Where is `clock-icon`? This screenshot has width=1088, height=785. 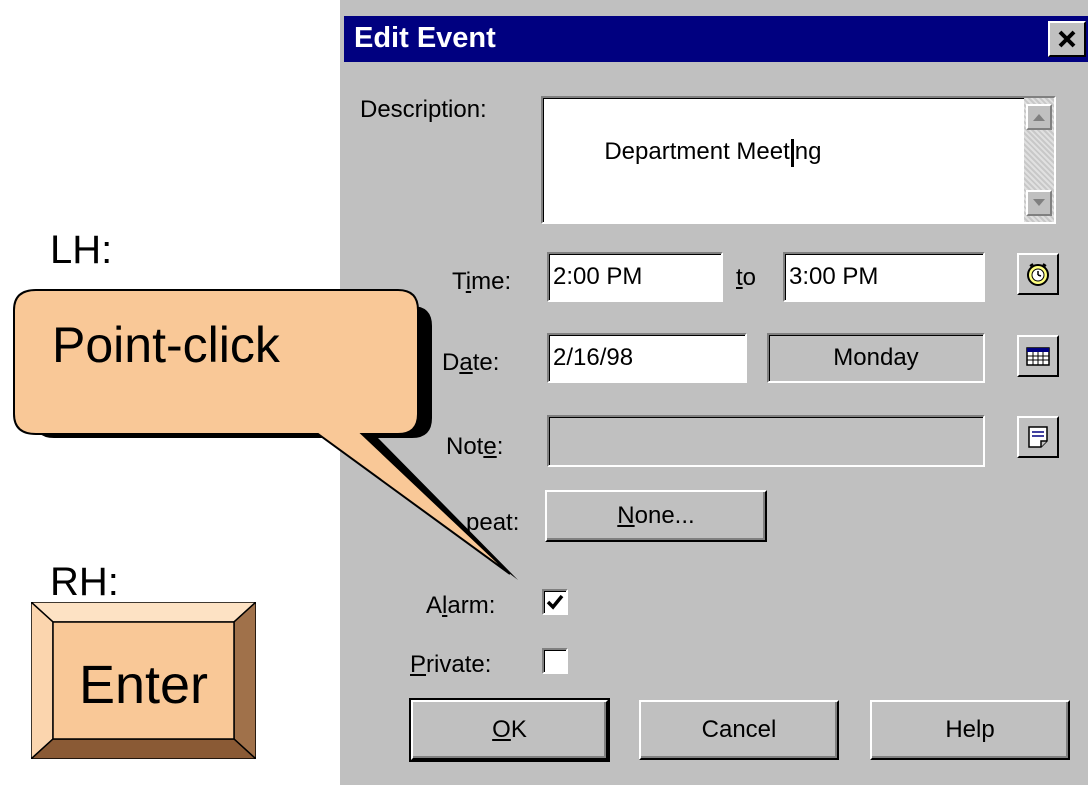
clock-icon is located at coordinates (1038, 274).